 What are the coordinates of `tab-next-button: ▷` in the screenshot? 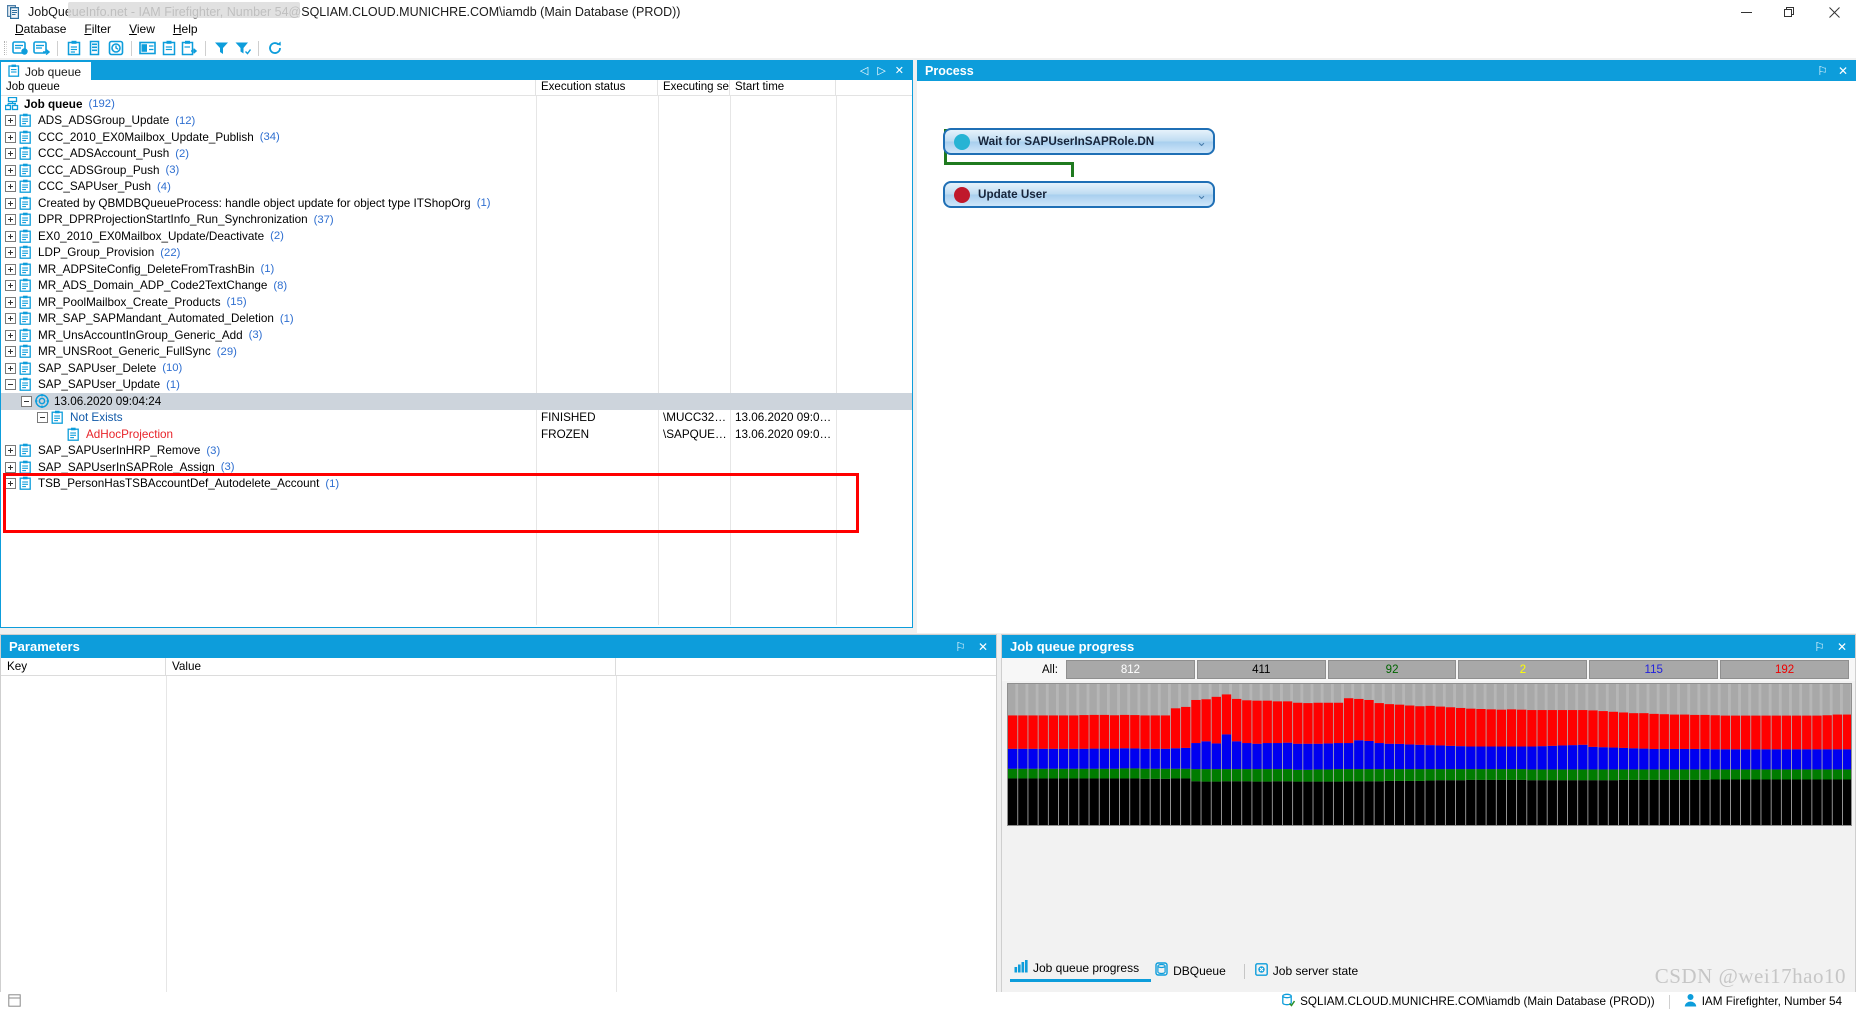 It's located at (881, 70).